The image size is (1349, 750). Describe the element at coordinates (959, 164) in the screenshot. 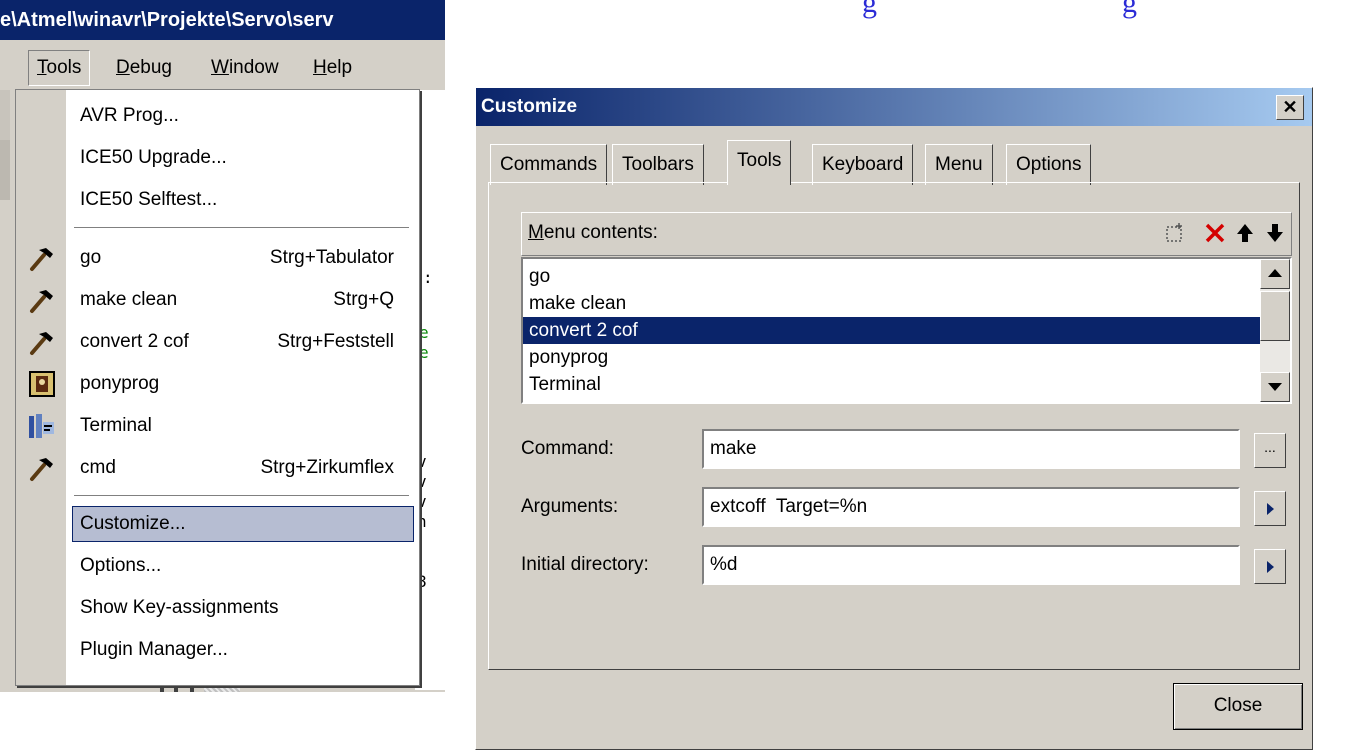

I see `tab-menu: Menu` at that location.